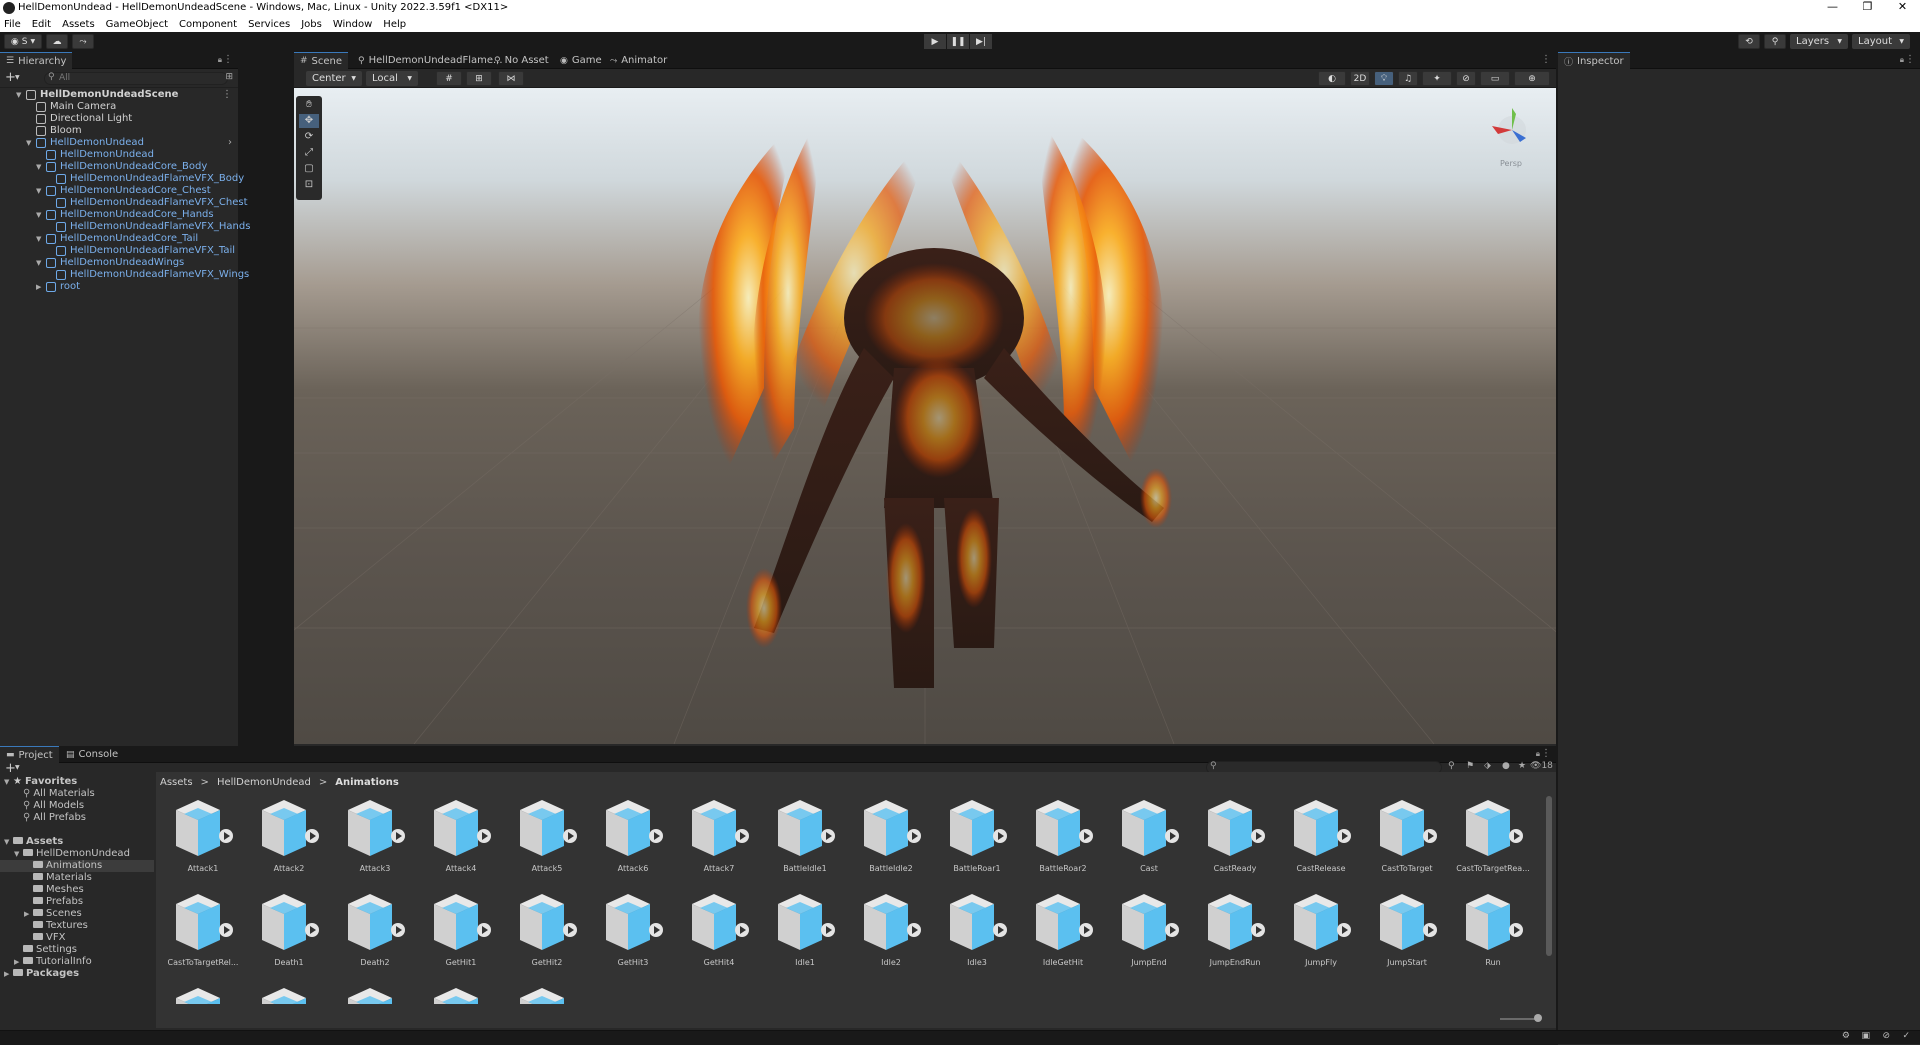 Image resolution: width=1920 pixels, height=1045 pixels. I want to click on network-icon: ⊘, so click(1886, 1036).